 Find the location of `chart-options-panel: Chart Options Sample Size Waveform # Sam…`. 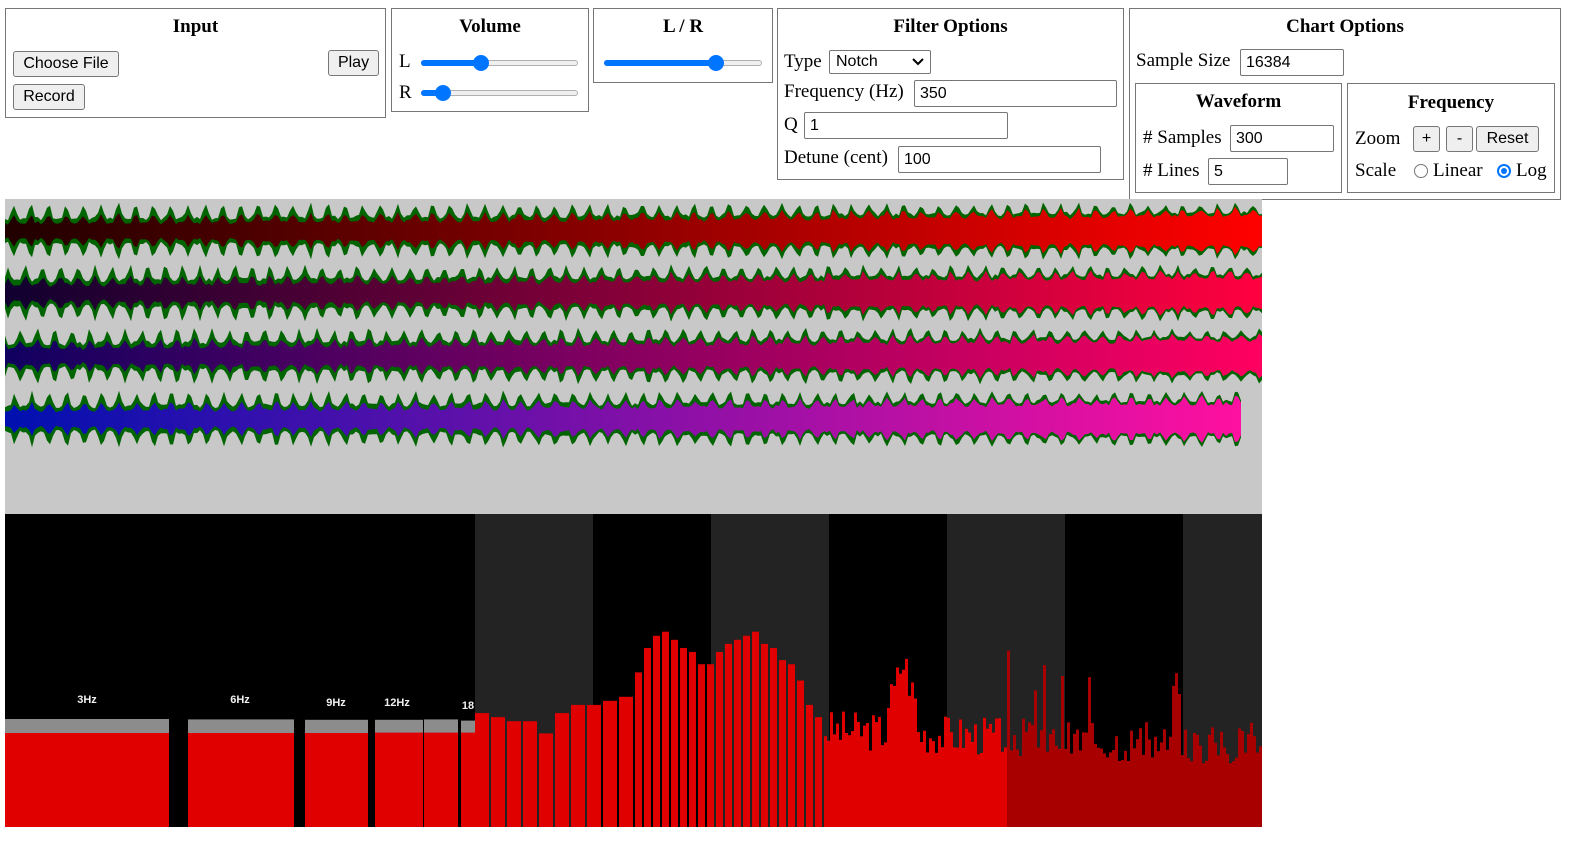

chart-options-panel: Chart Options Sample Size Waveform # Sam… is located at coordinates (1345, 104).